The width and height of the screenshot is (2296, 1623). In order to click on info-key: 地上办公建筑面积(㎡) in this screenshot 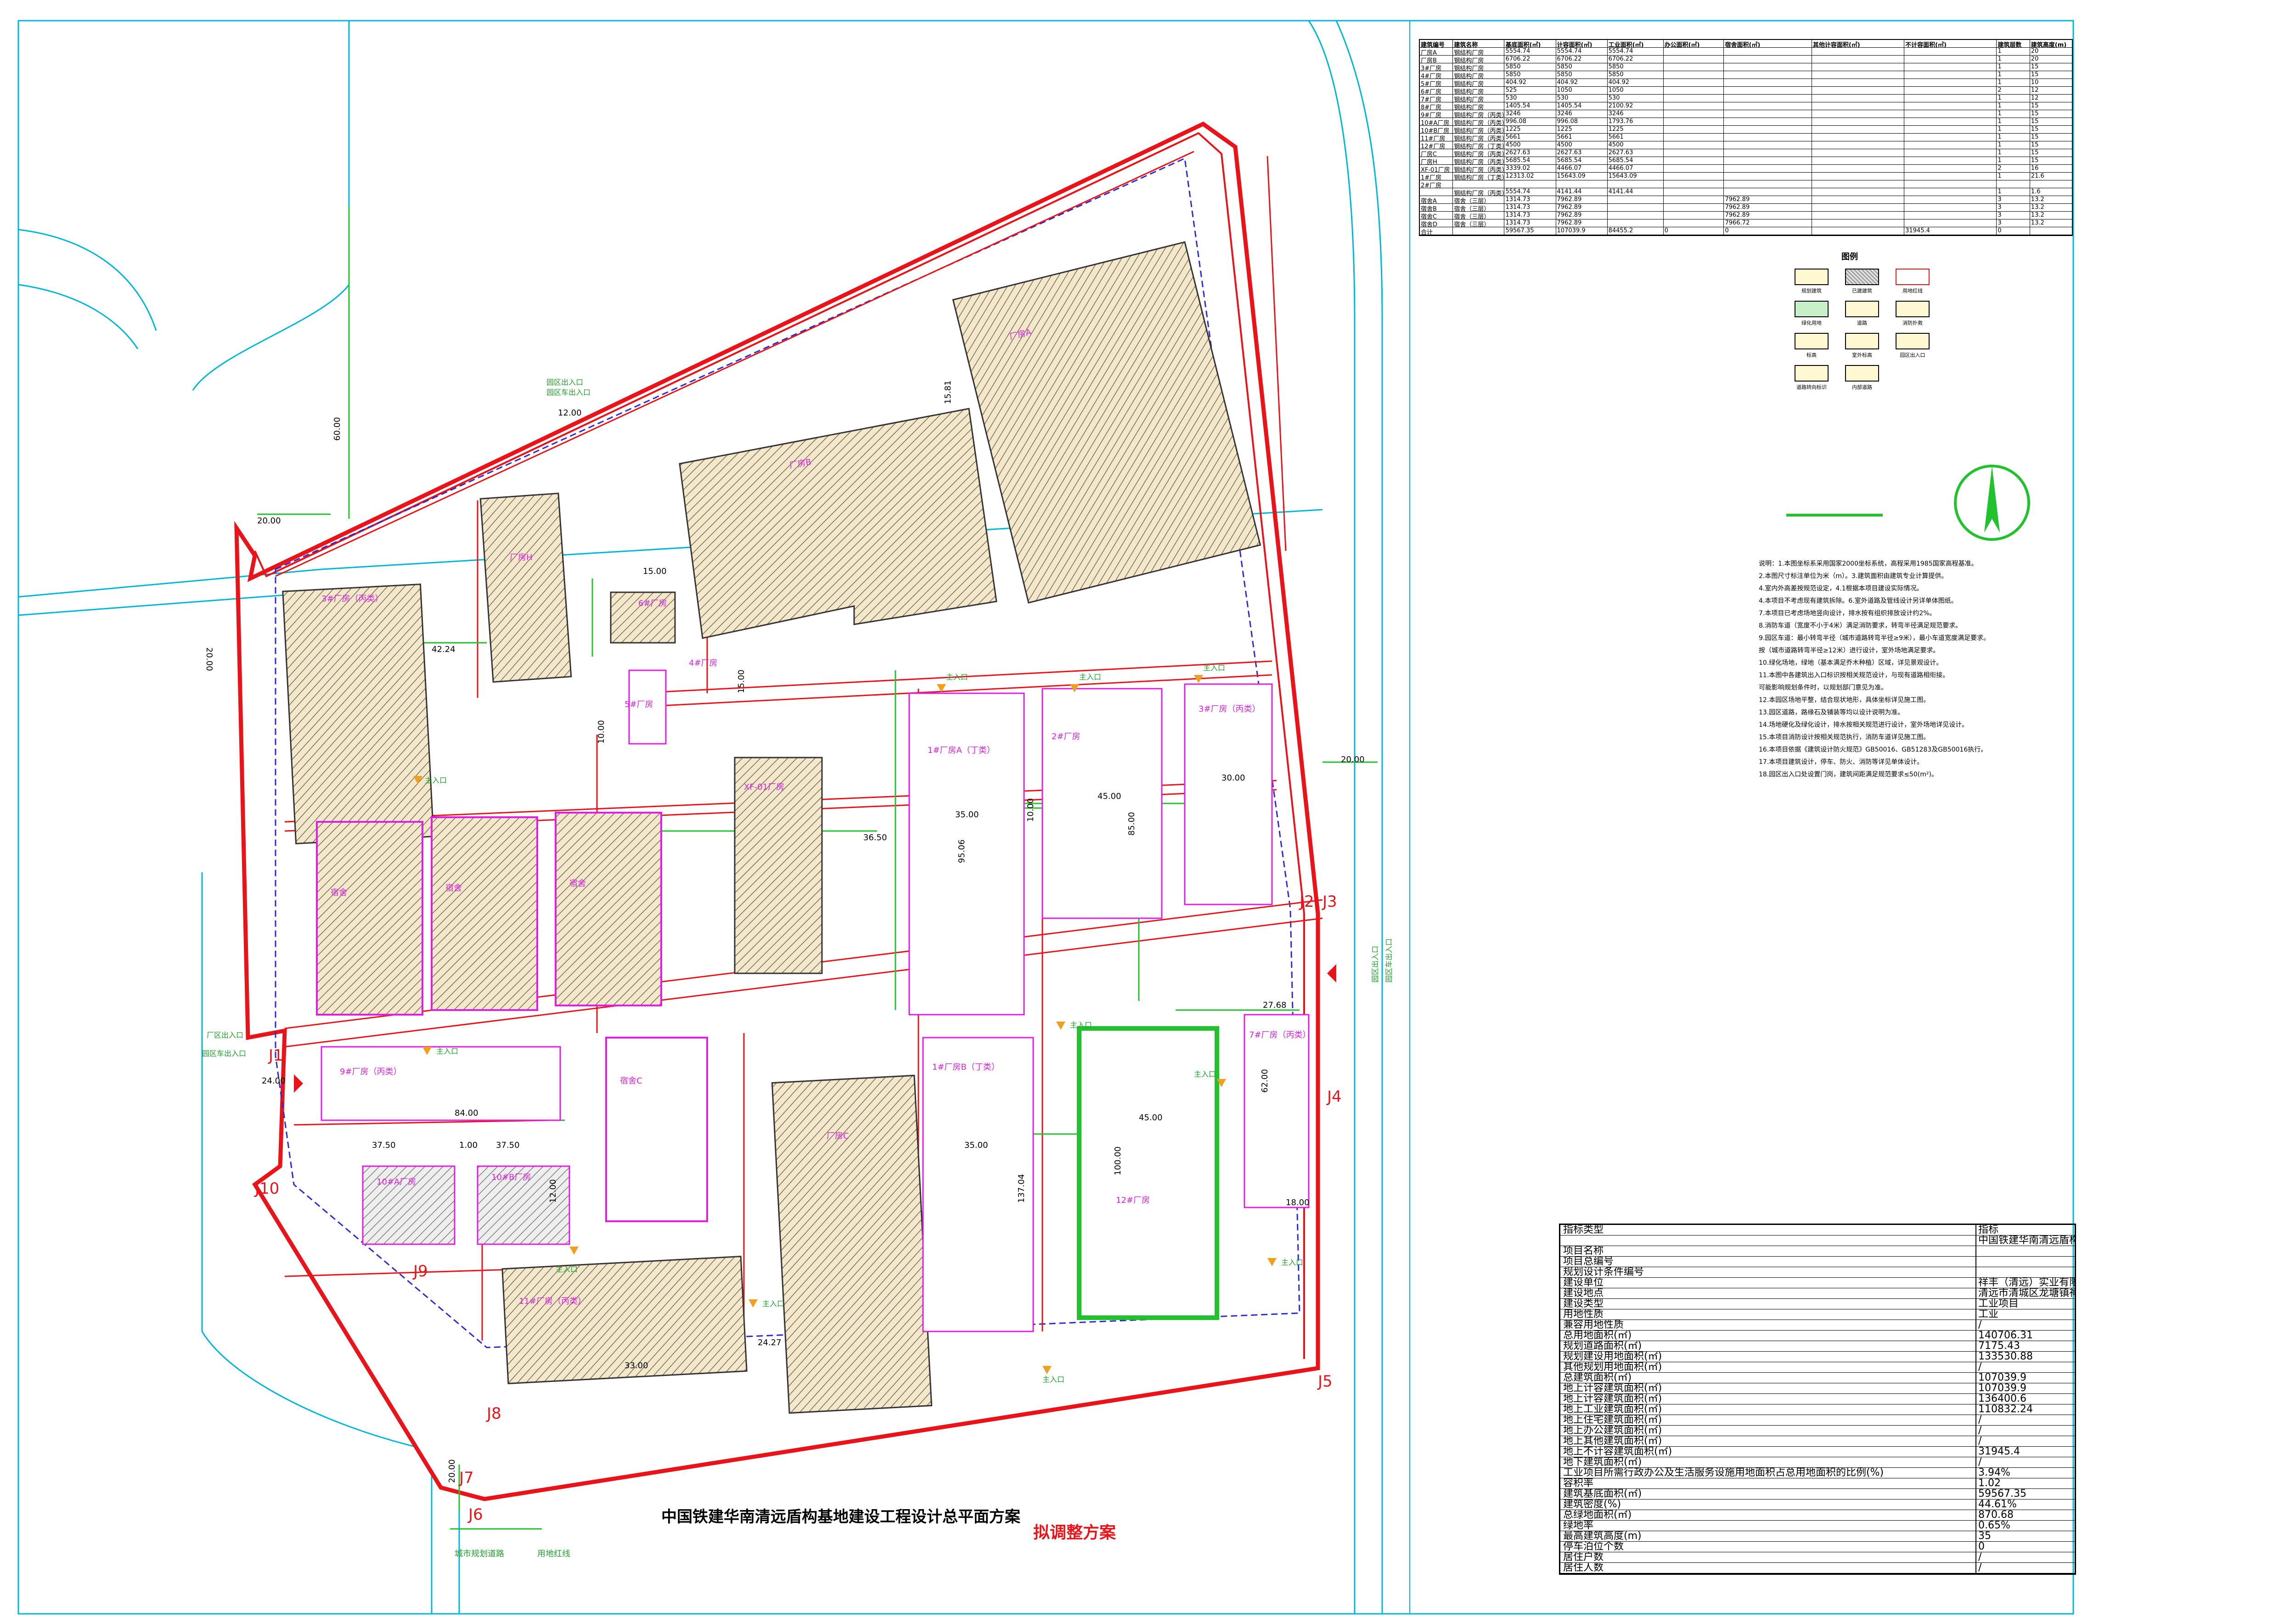, I will do `click(1768, 1431)`.